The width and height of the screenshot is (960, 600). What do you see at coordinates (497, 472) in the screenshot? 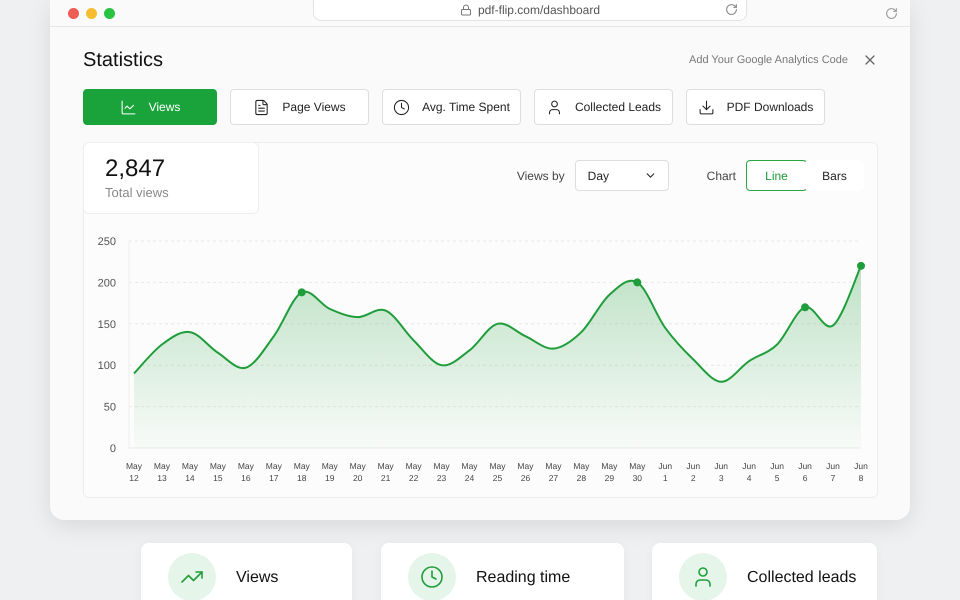
I see `axis-label: May 25` at bounding box center [497, 472].